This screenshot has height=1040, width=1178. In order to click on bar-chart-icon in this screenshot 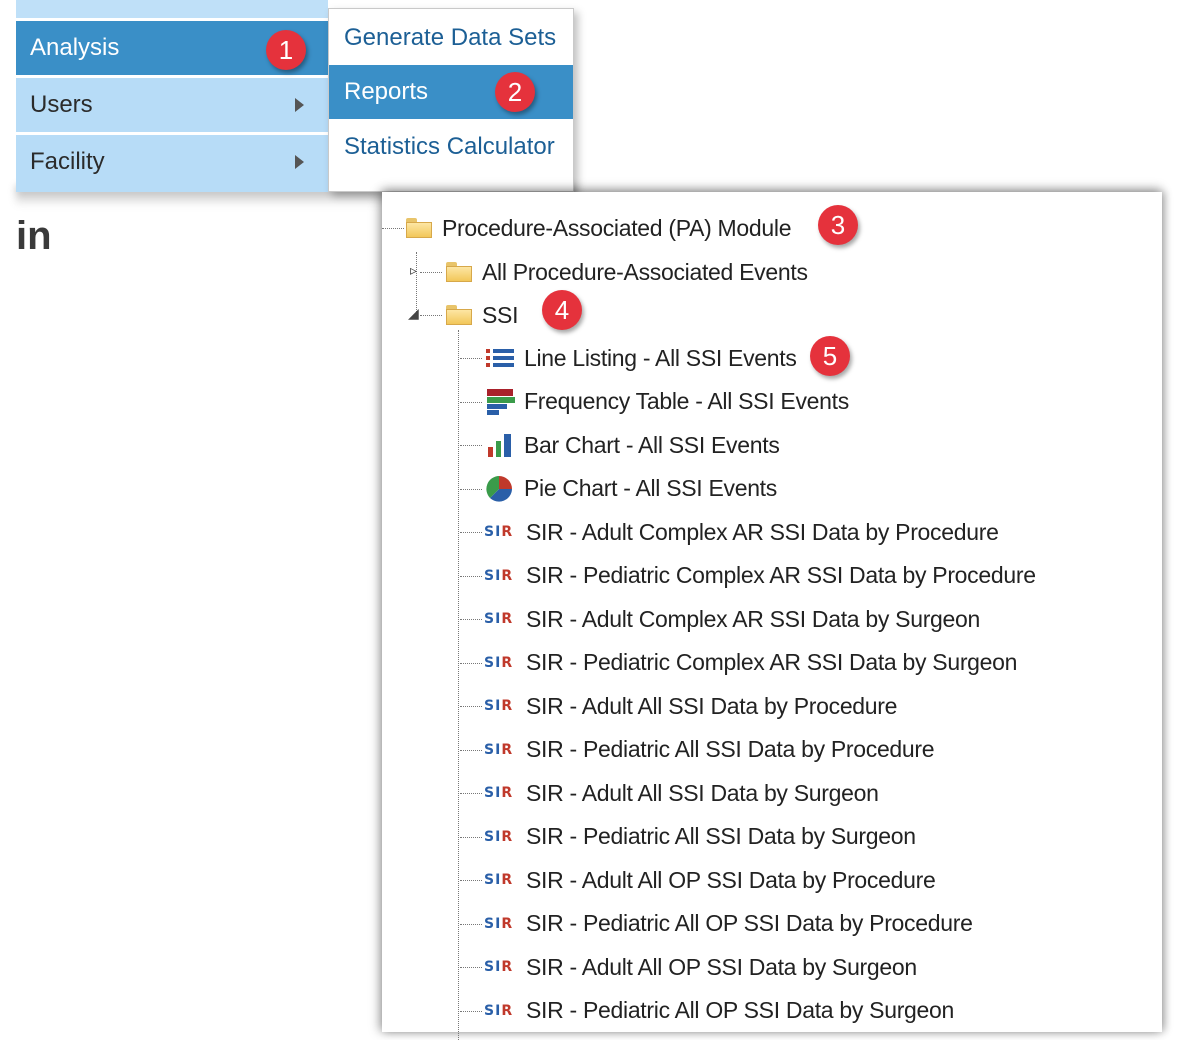, I will do `click(500, 445)`.